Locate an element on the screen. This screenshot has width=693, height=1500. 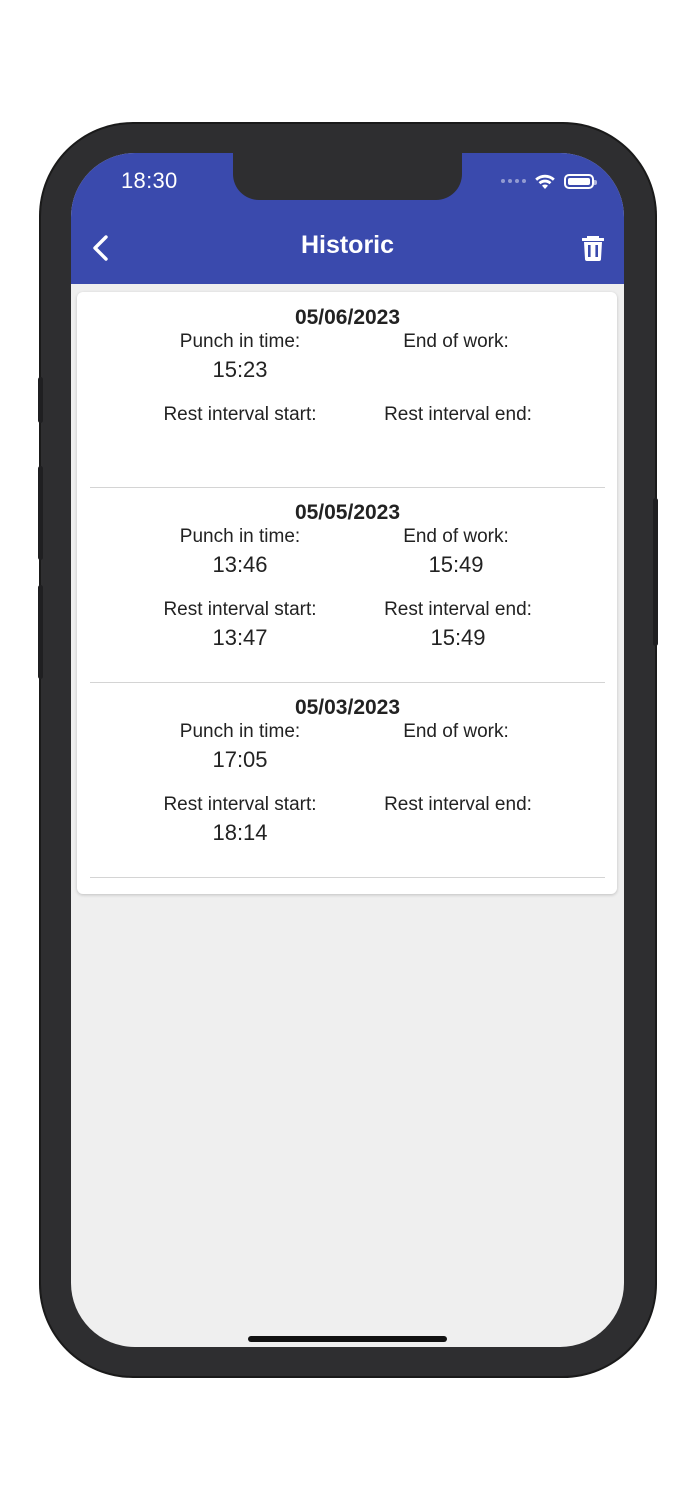
end-of-work-value: 15:49 is located at coordinates (456, 564).